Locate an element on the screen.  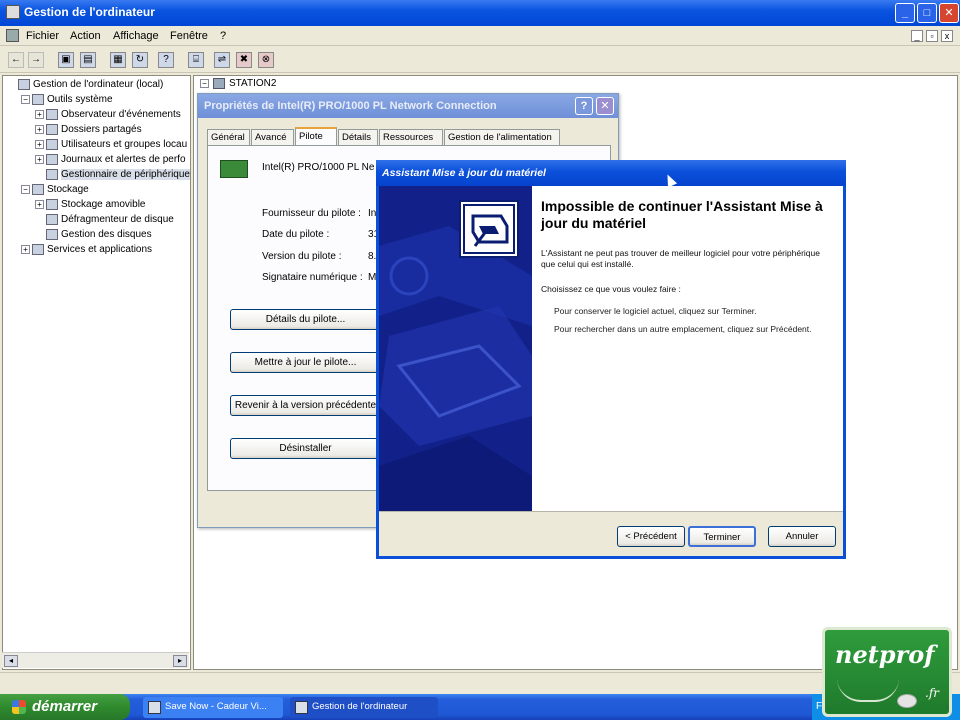
finish-button: Terminer is located at coordinates (722, 536).